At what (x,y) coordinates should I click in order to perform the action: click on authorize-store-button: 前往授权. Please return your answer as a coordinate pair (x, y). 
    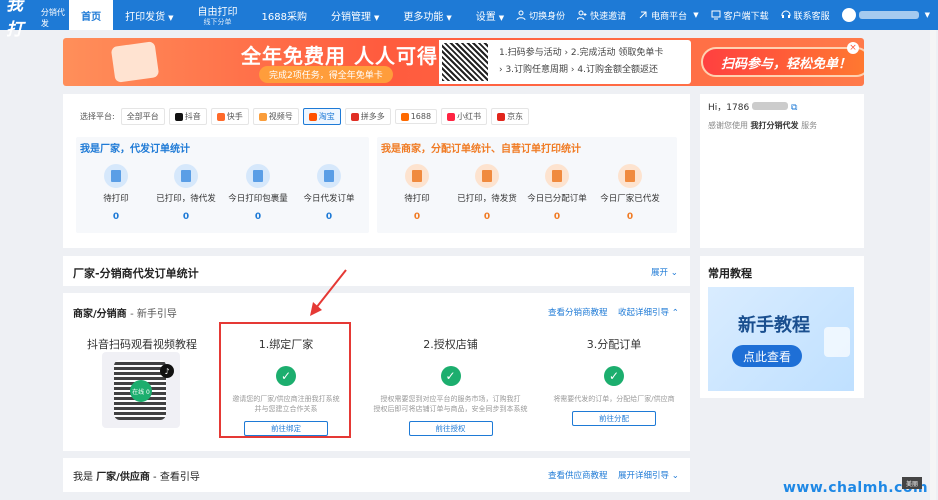
    Looking at the image, I should click on (450, 428).